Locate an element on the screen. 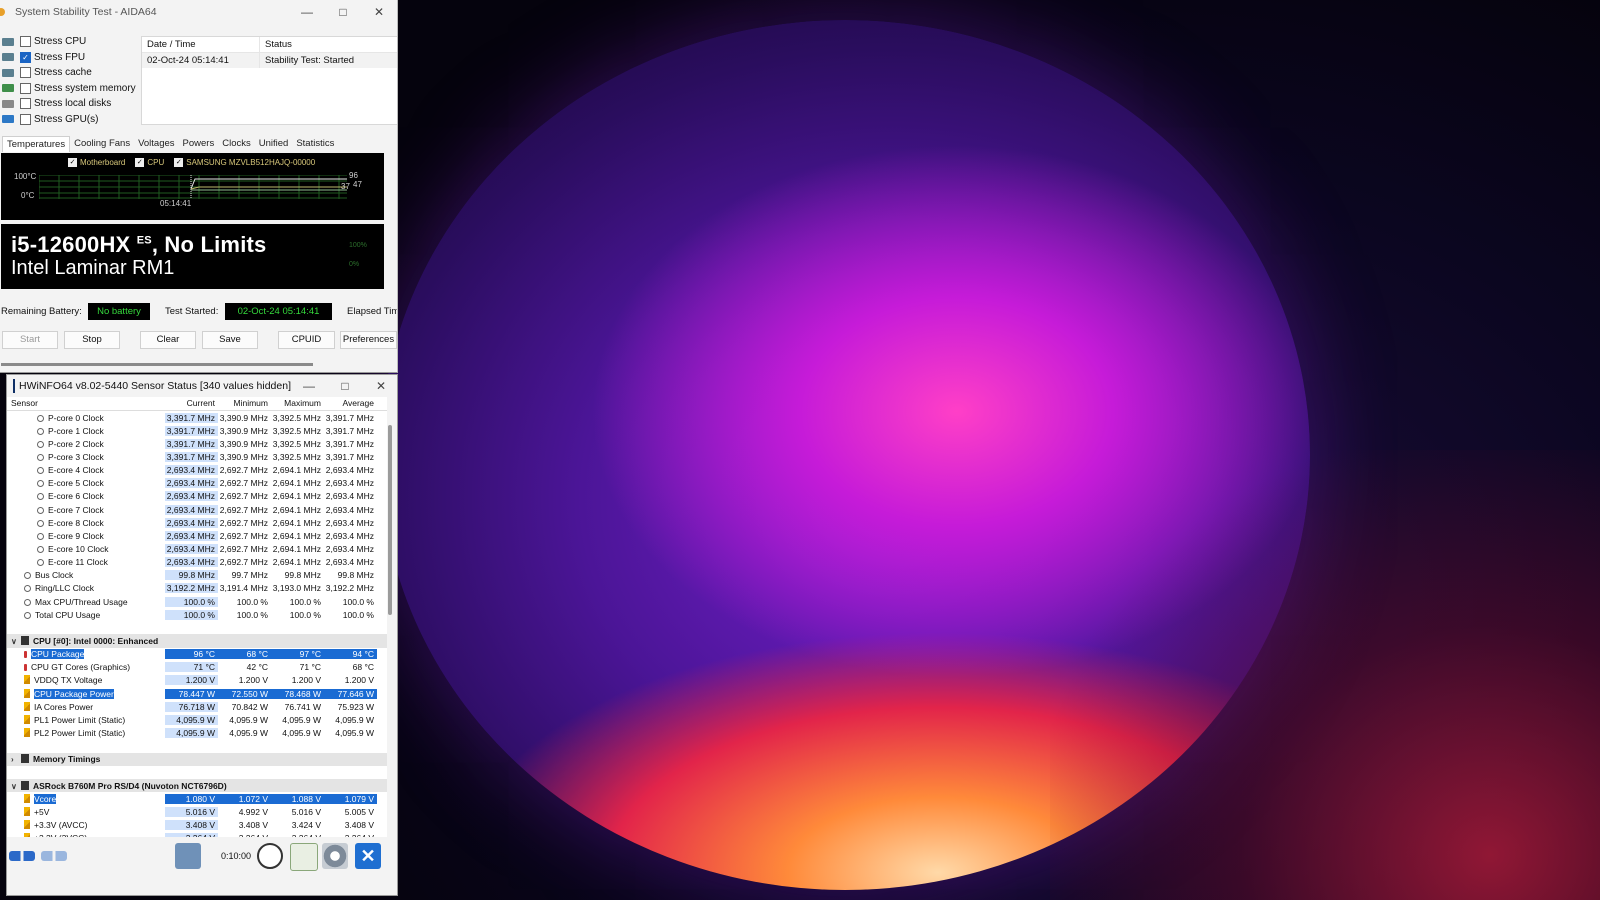 This screenshot has width=1600, height=900. stress-gpu-option: Stress GPU(s) is located at coordinates (70, 120).